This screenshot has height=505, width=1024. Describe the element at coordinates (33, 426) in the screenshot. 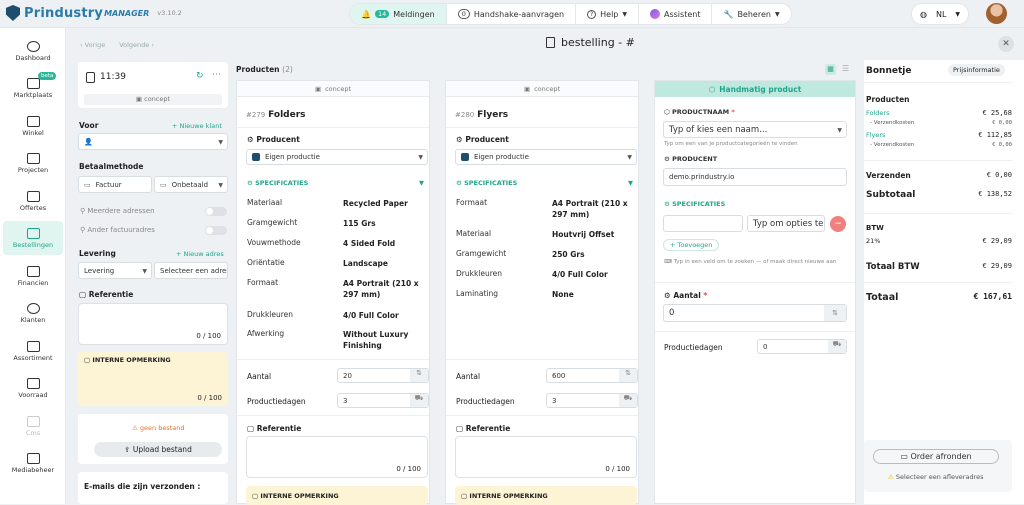

I see `sidebar-item-cms: Cms` at that location.